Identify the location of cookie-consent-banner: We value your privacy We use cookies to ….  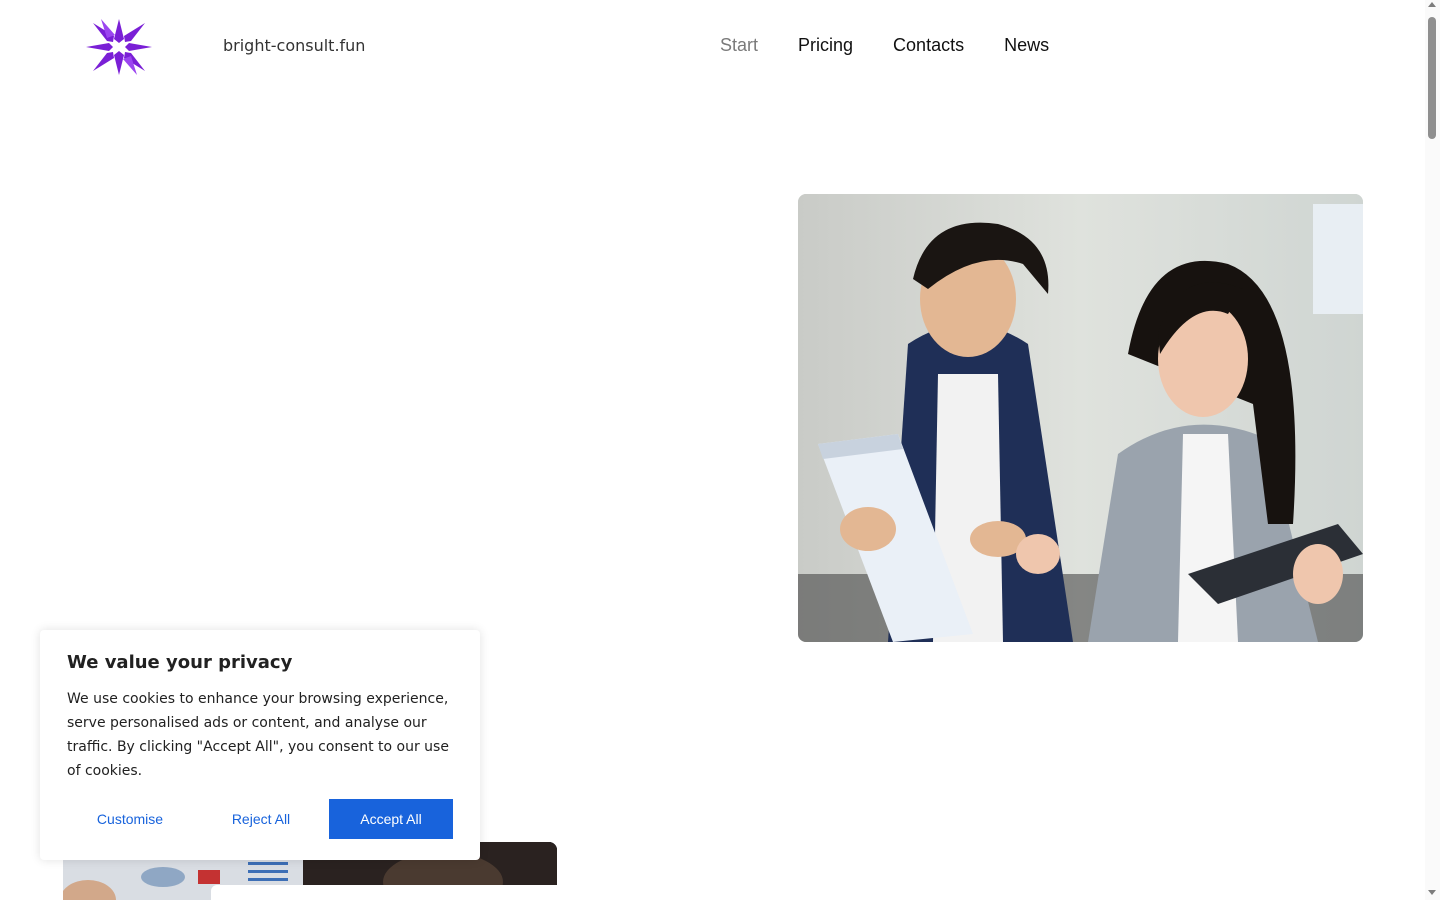
(260, 745).